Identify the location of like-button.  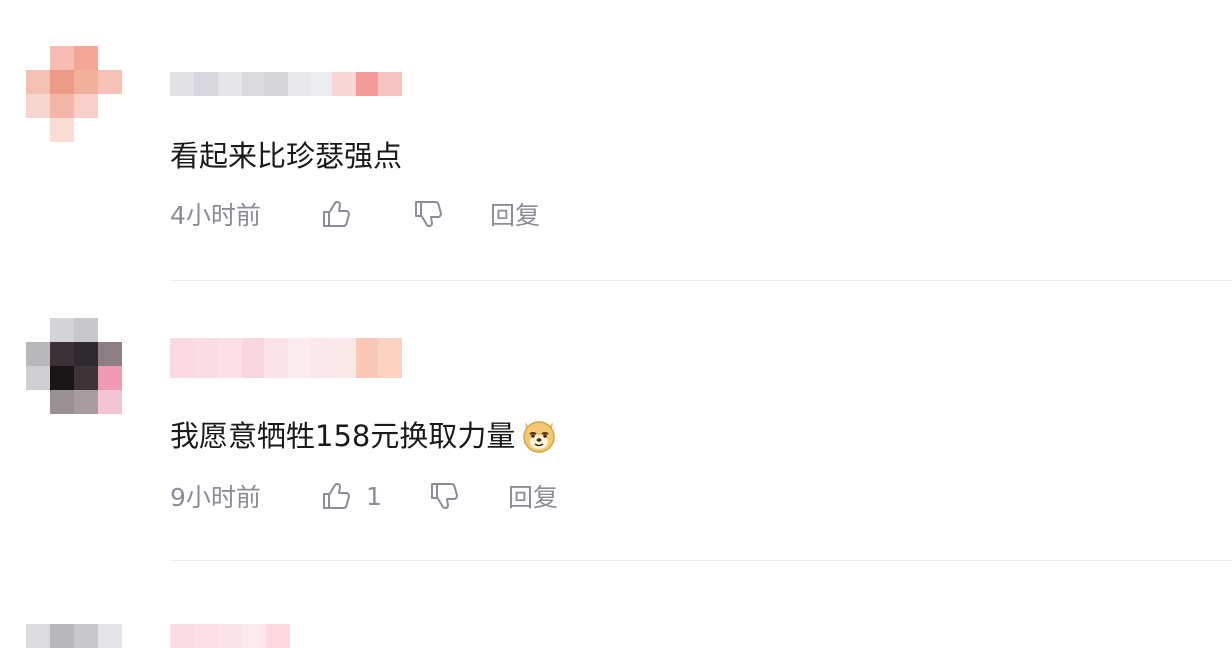
(366, 214).